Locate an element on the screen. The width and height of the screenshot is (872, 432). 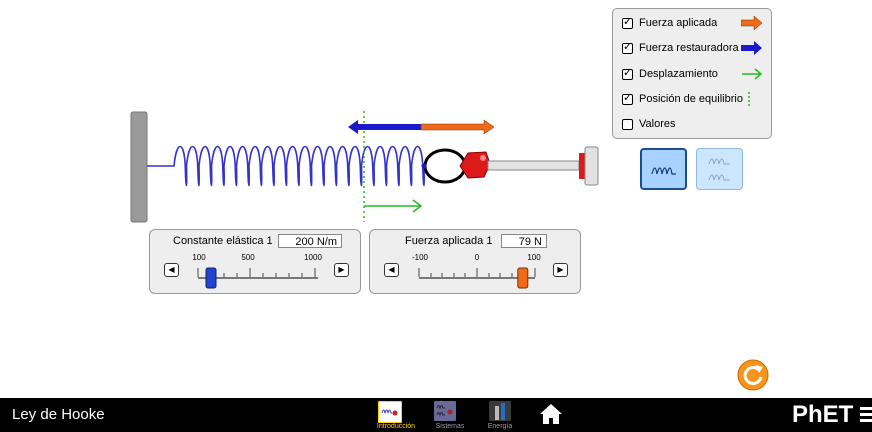
applied-force-slider is located at coordinates (479, 277).